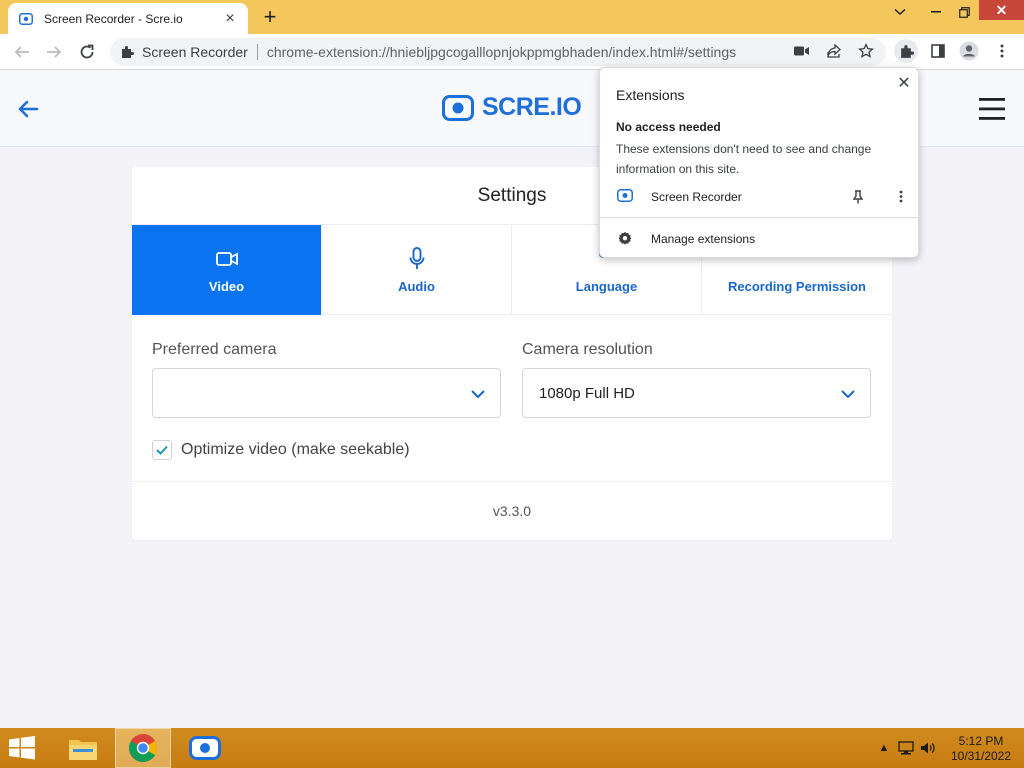 The image size is (1024, 768). What do you see at coordinates (859, 197) in the screenshot?
I see `pin-icon` at bounding box center [859, 197].